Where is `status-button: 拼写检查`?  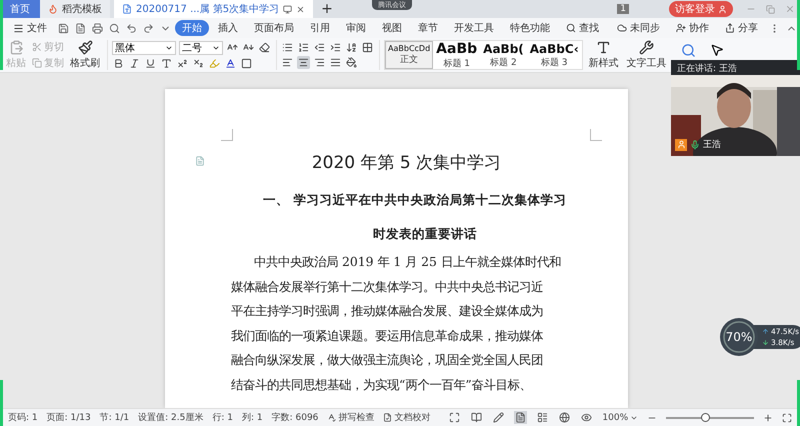
status-button: 拼写检查 is located at coordinates (350, 417).